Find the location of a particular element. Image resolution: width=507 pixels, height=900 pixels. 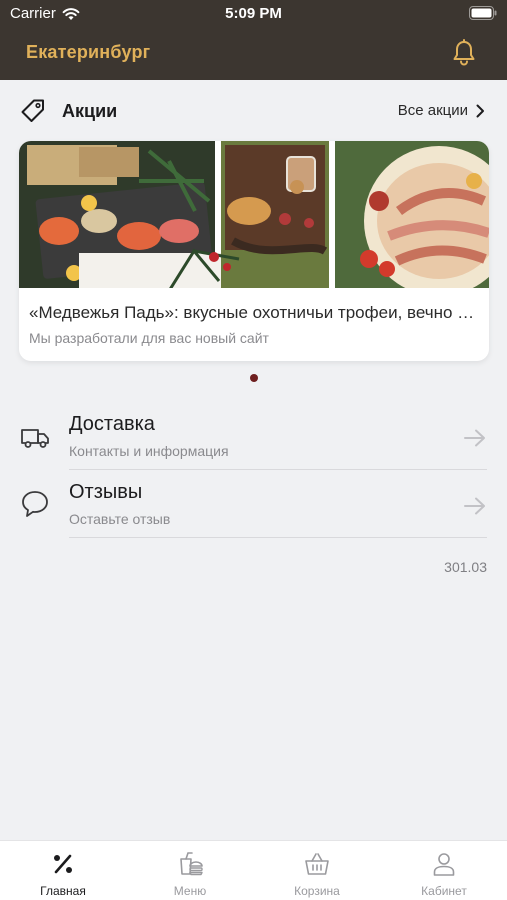

status-time: 5:09 PM is located at coordinates (253, 13).